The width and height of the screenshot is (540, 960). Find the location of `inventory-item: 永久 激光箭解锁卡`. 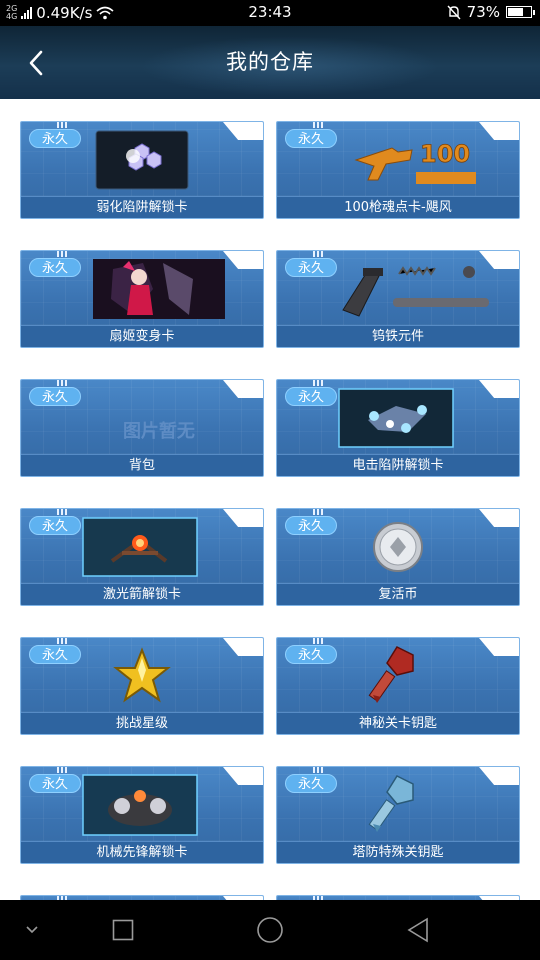

inventory-item: 永久 激光箭解锁卡 is located at coordinates (142, 557).